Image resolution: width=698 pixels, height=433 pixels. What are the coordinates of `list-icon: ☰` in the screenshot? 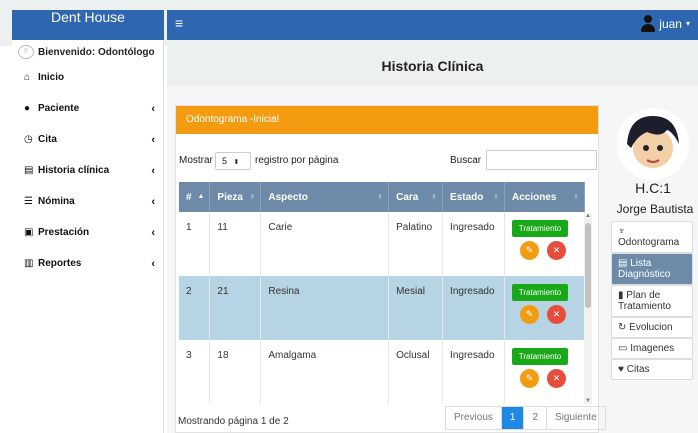 It's located at (28, 201).